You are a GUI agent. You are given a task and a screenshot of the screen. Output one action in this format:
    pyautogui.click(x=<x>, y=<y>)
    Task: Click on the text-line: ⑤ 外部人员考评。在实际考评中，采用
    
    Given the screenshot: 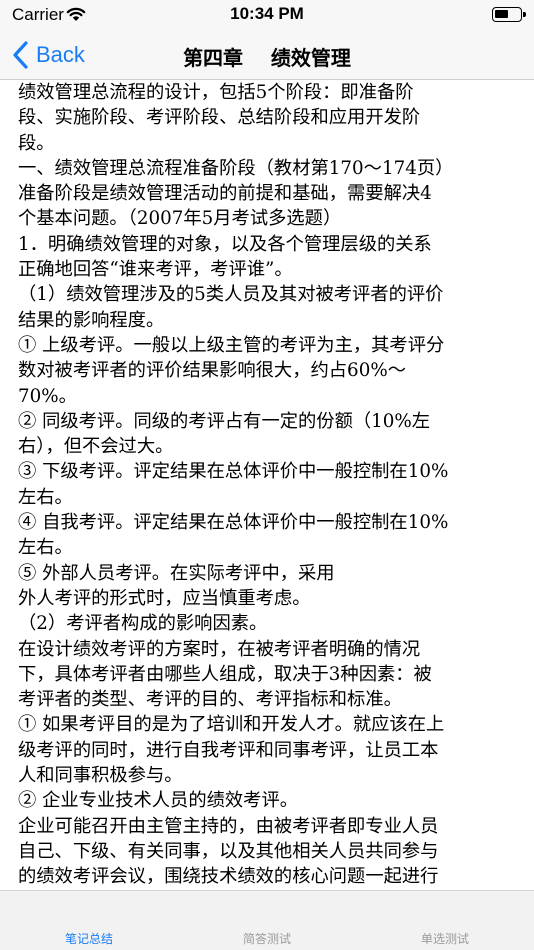 What is the action you would take?
    pyautogui.click(x=176, y=573)
    